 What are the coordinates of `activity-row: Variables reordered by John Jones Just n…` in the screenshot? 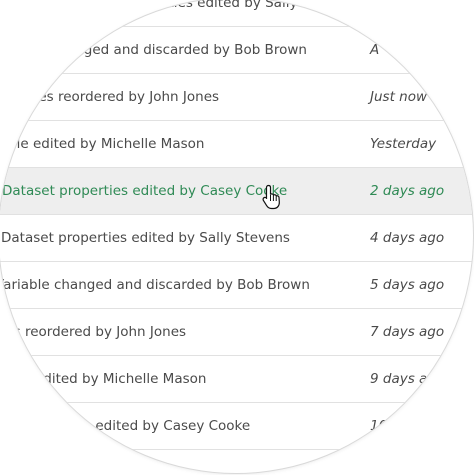 It's located at (236, 97).